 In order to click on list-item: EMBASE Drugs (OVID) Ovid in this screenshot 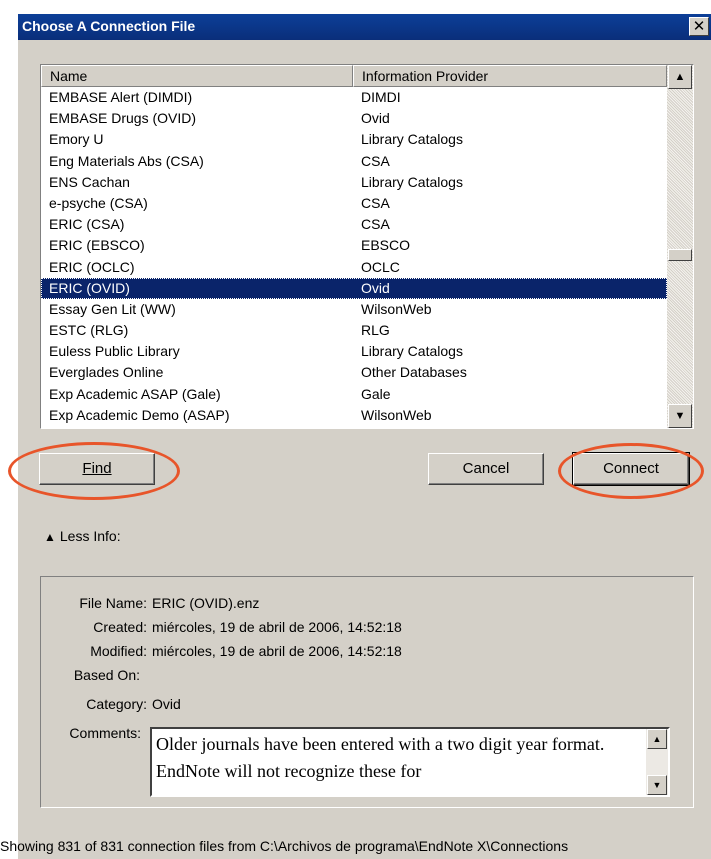, I will do `click(354, 118)`.